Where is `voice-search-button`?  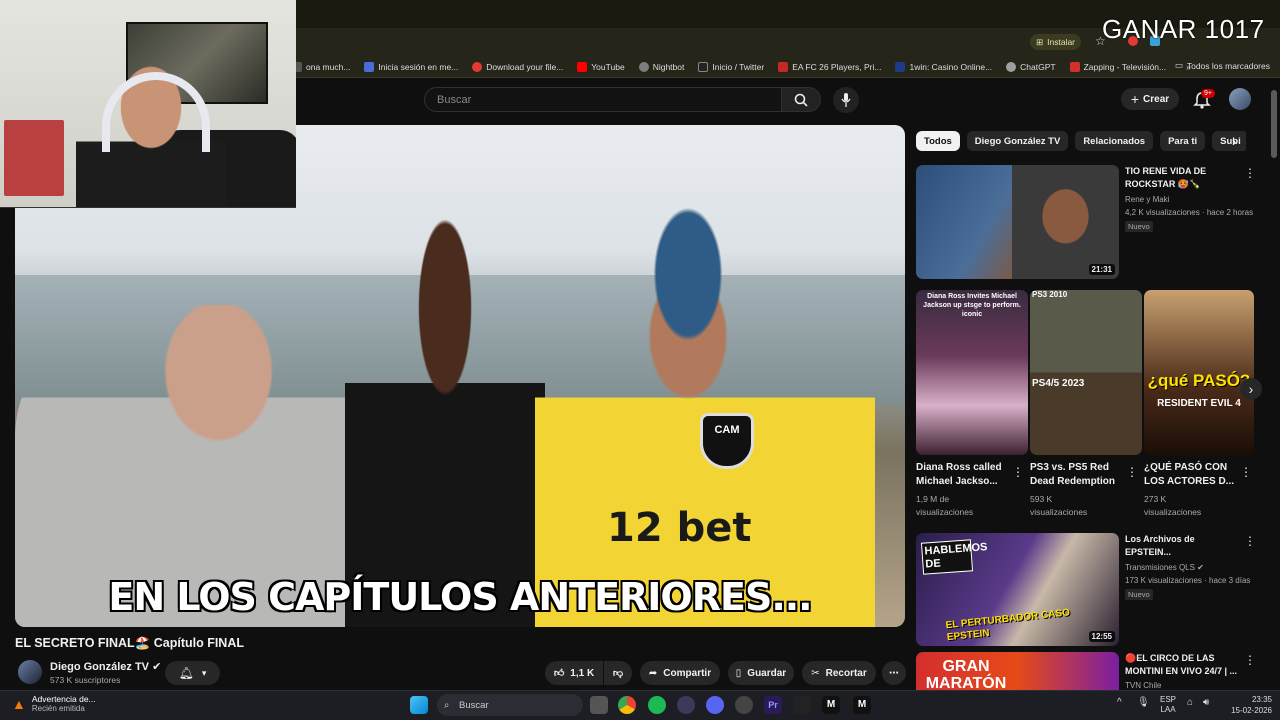
voice-search-button is located at coordinates (846, 100).